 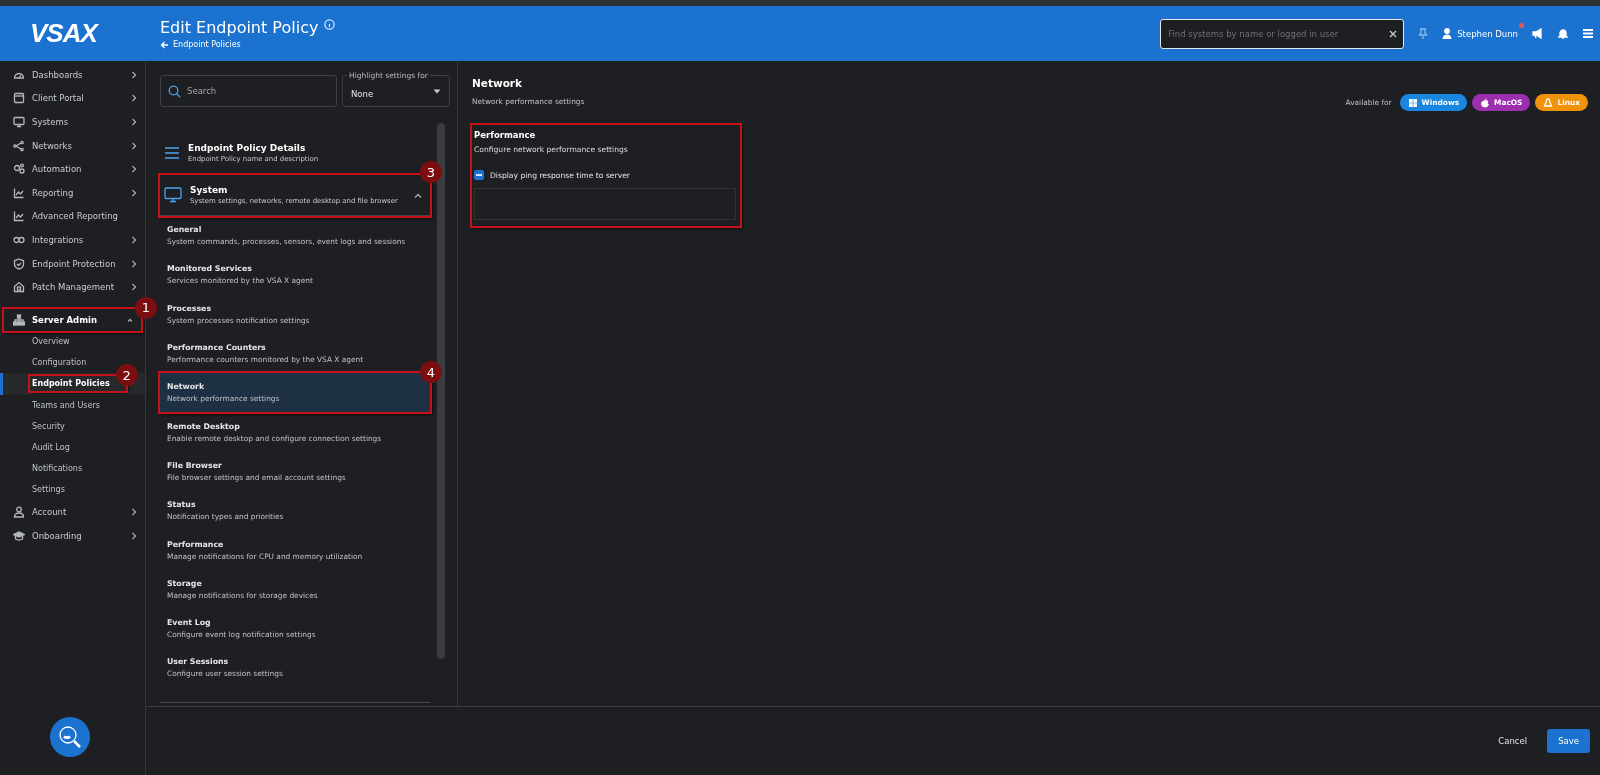 I want to click on callout-badge: 3, so click(x=431, y=172).